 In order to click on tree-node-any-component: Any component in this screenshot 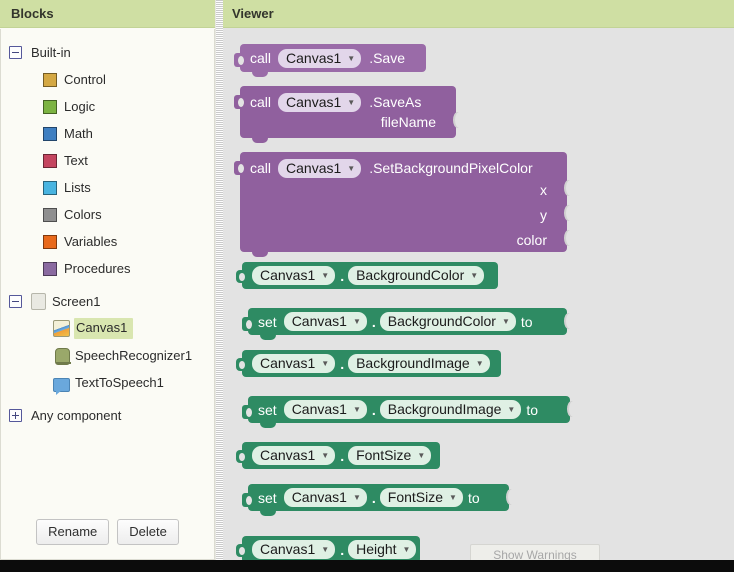, I will do `click(107, 415)`.